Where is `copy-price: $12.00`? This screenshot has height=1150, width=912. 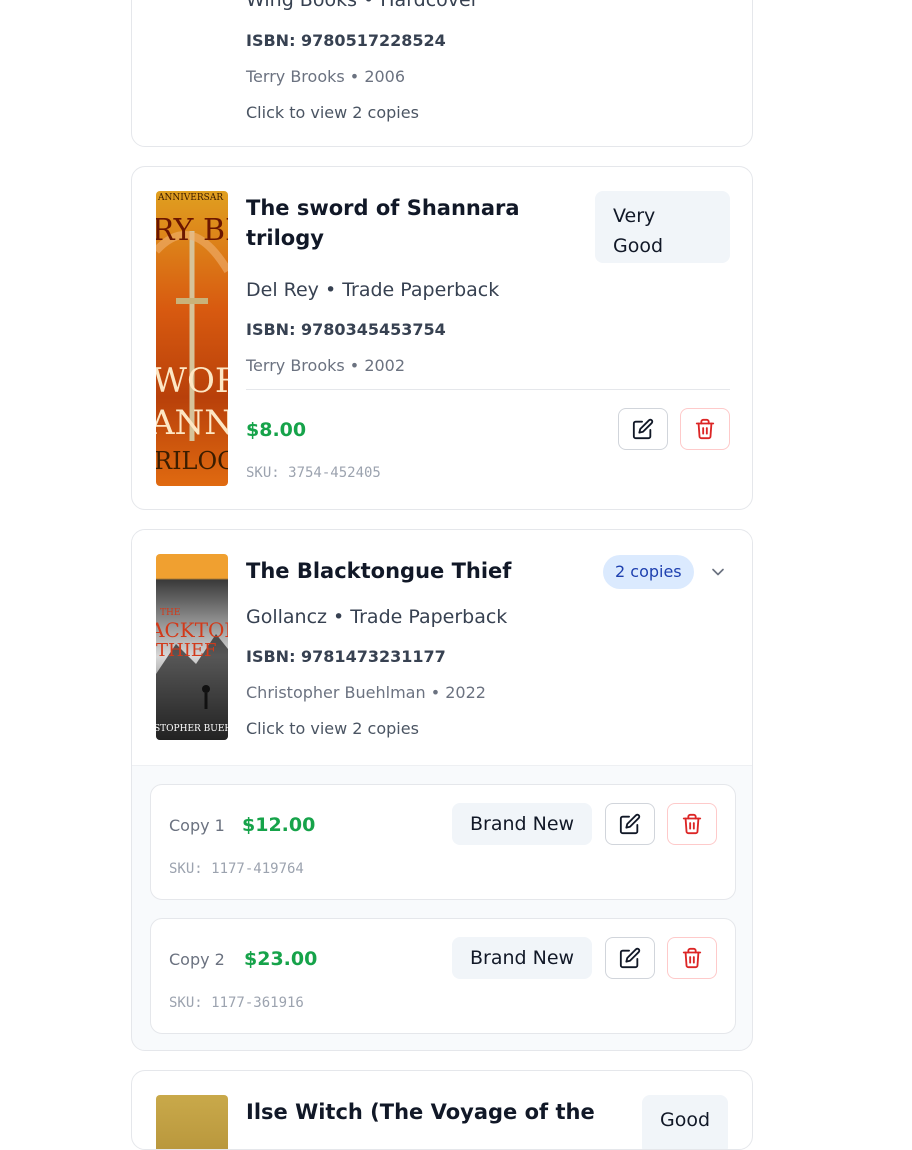 copy-price: $12.00 is located at coordinates (279, 825).